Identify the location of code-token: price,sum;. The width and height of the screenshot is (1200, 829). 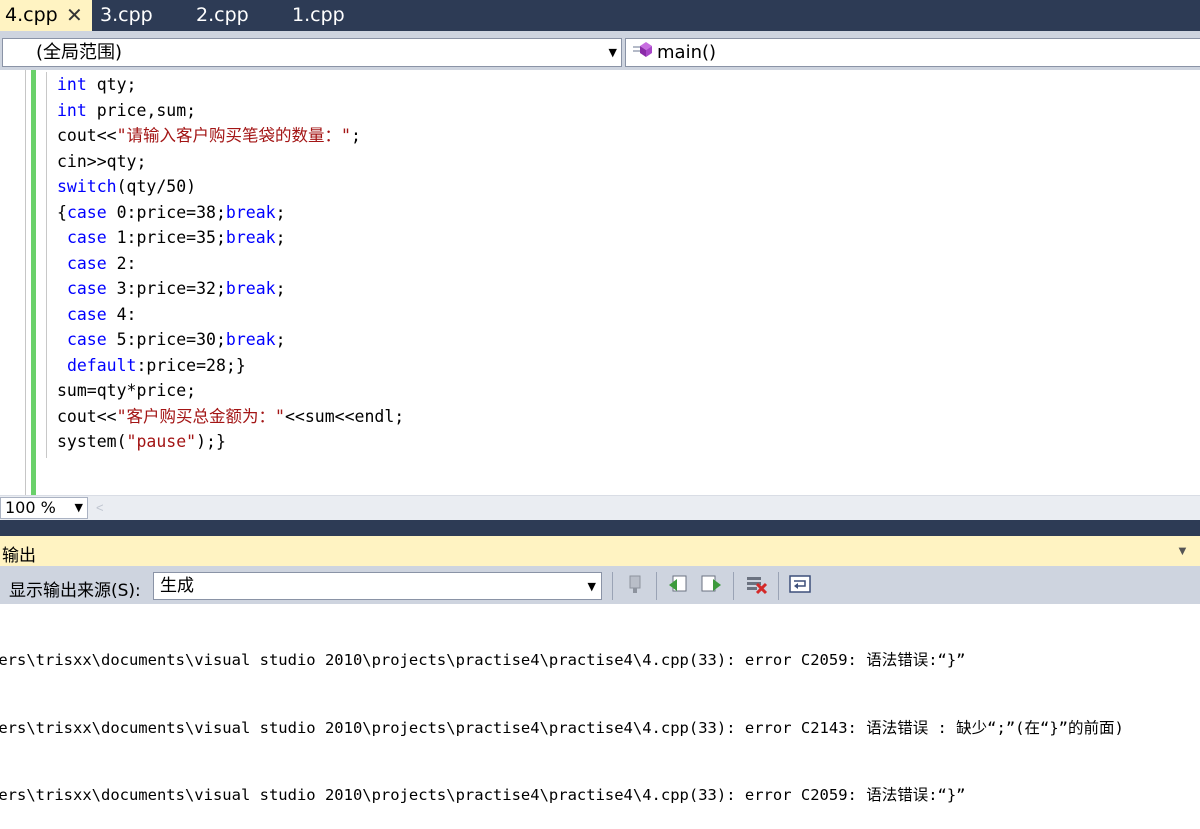
(141, 110).